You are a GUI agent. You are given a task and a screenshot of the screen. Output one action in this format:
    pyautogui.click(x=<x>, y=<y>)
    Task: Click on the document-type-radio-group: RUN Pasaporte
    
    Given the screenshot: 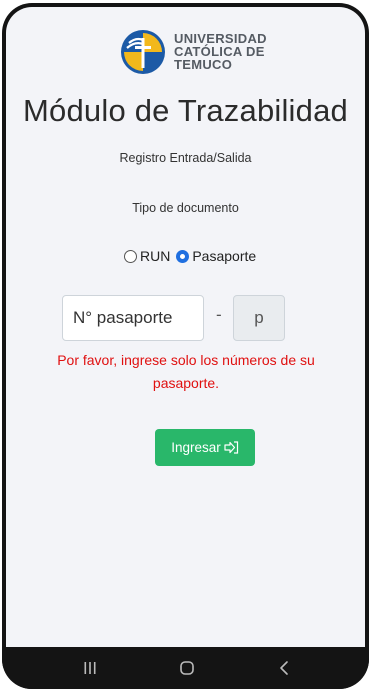 What is the action you would take?
    pyautogui.click(x=193, y=256)
    